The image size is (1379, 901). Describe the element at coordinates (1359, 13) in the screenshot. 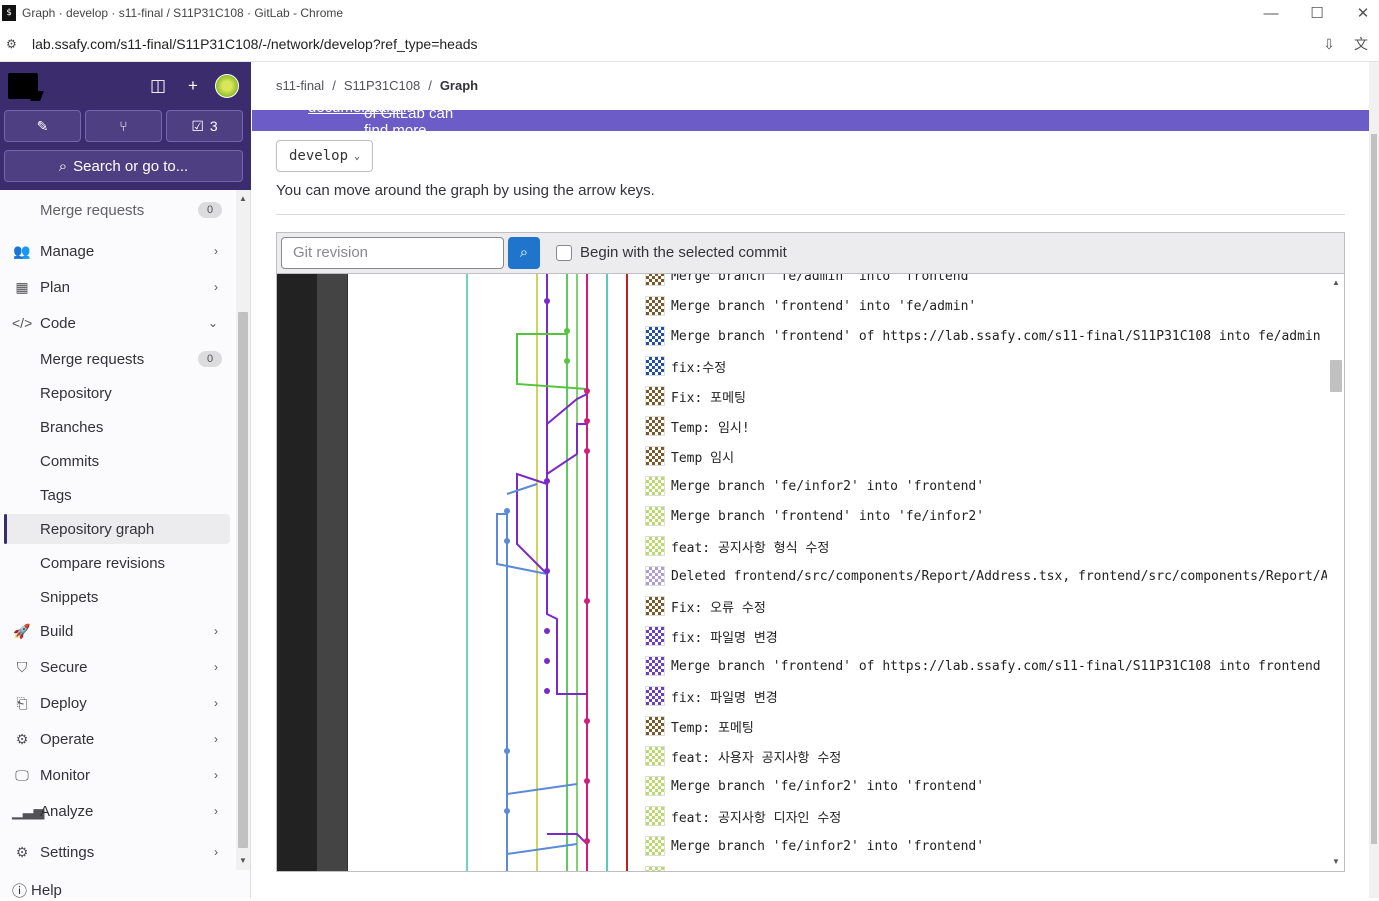

I see `close-icon: ✕` at that location.